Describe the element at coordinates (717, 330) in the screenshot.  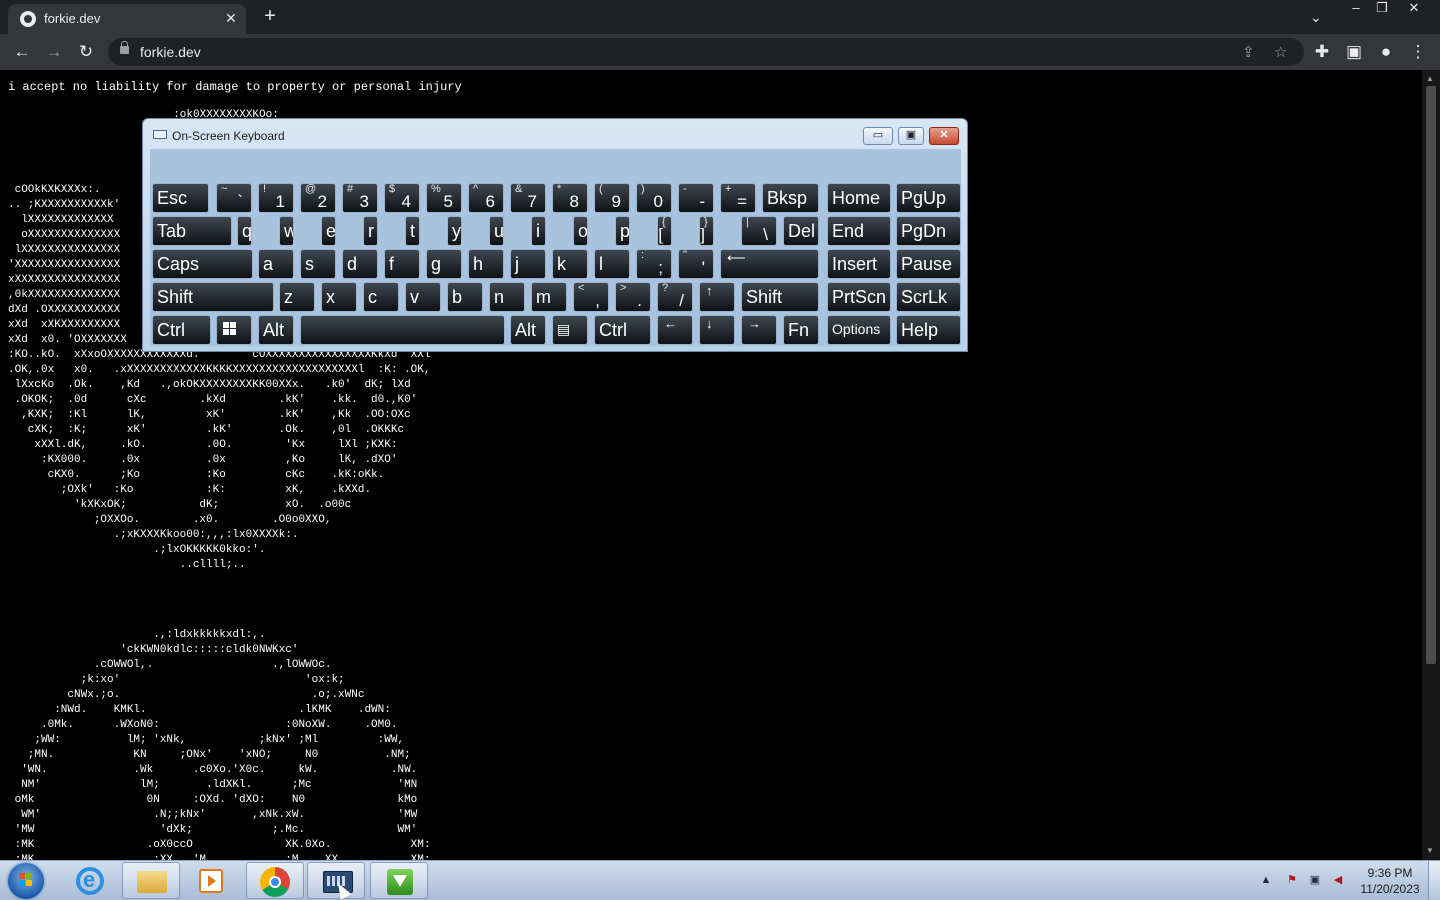
I see `key-space-8: ↓` at that location.